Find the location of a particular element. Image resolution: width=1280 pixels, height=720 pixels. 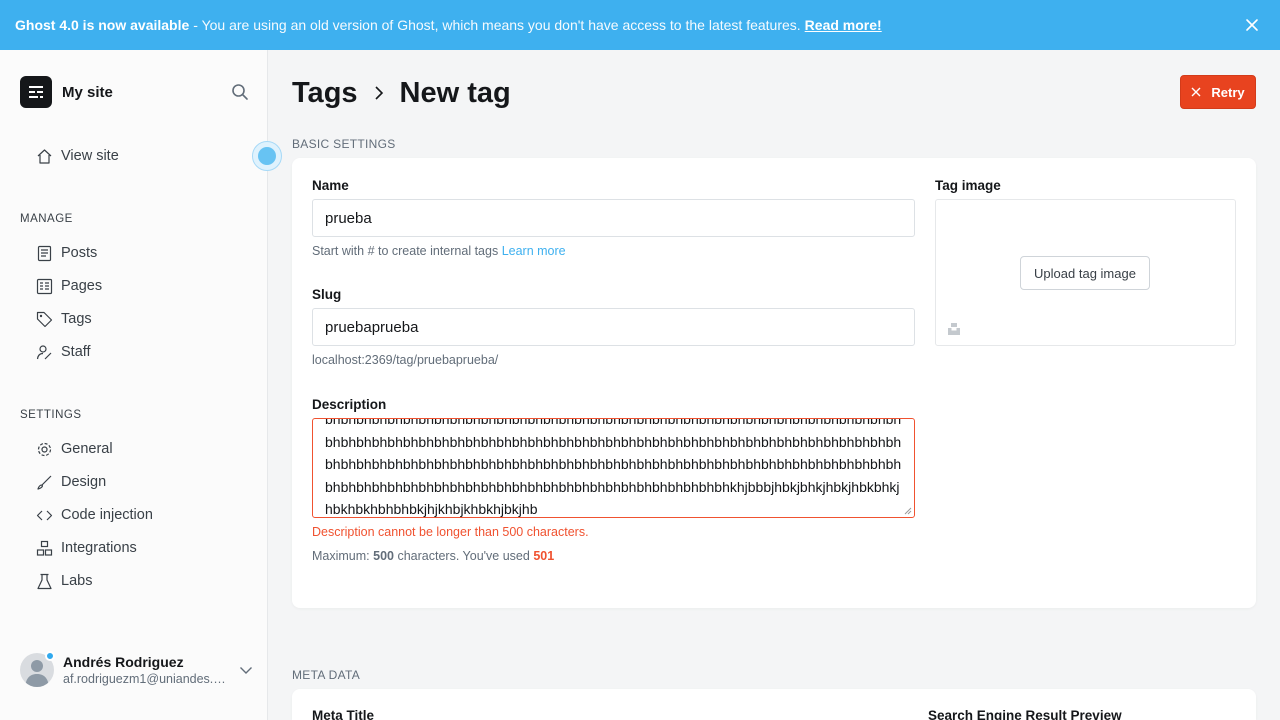

sidebar-item-view-site: View site is located at coordinates (77, 156).